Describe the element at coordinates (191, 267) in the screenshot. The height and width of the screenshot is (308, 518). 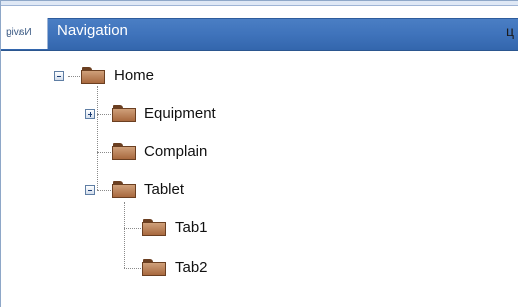
I see `tree-item-label: Tab2` at that location.